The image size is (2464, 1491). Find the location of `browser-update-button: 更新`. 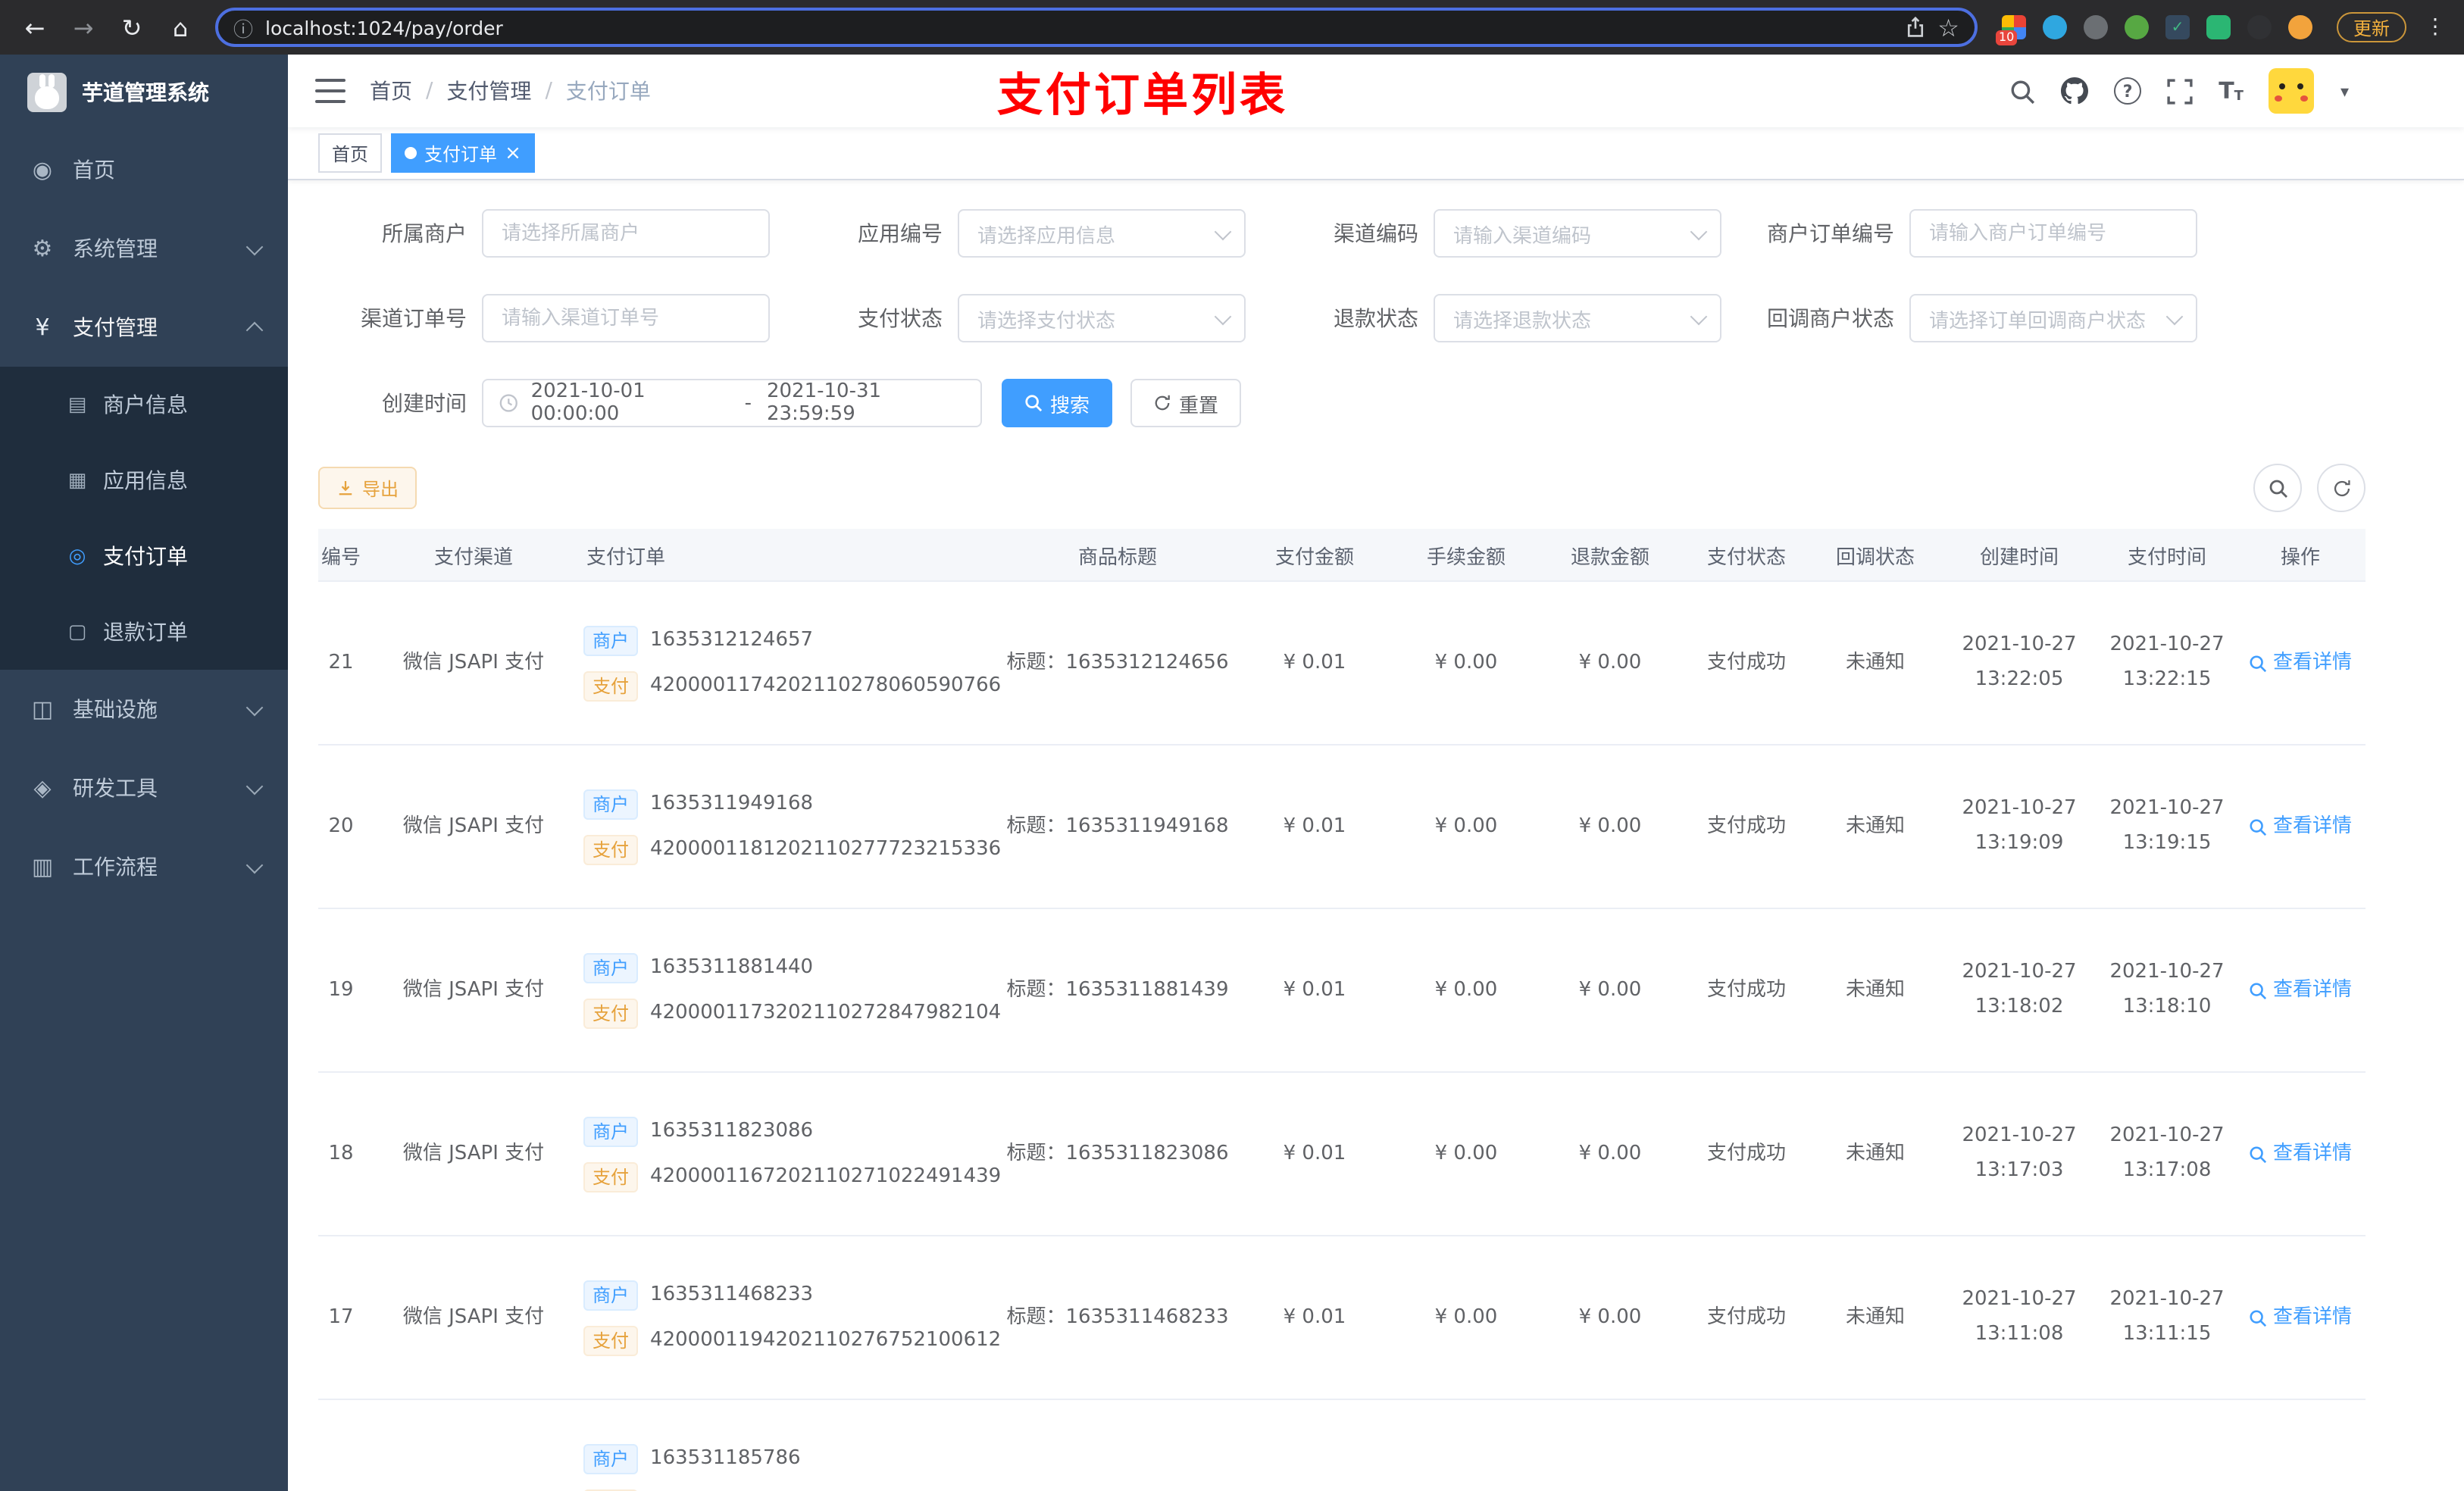

browser-update-button: 更新 is located at coordinates (2371, 27).